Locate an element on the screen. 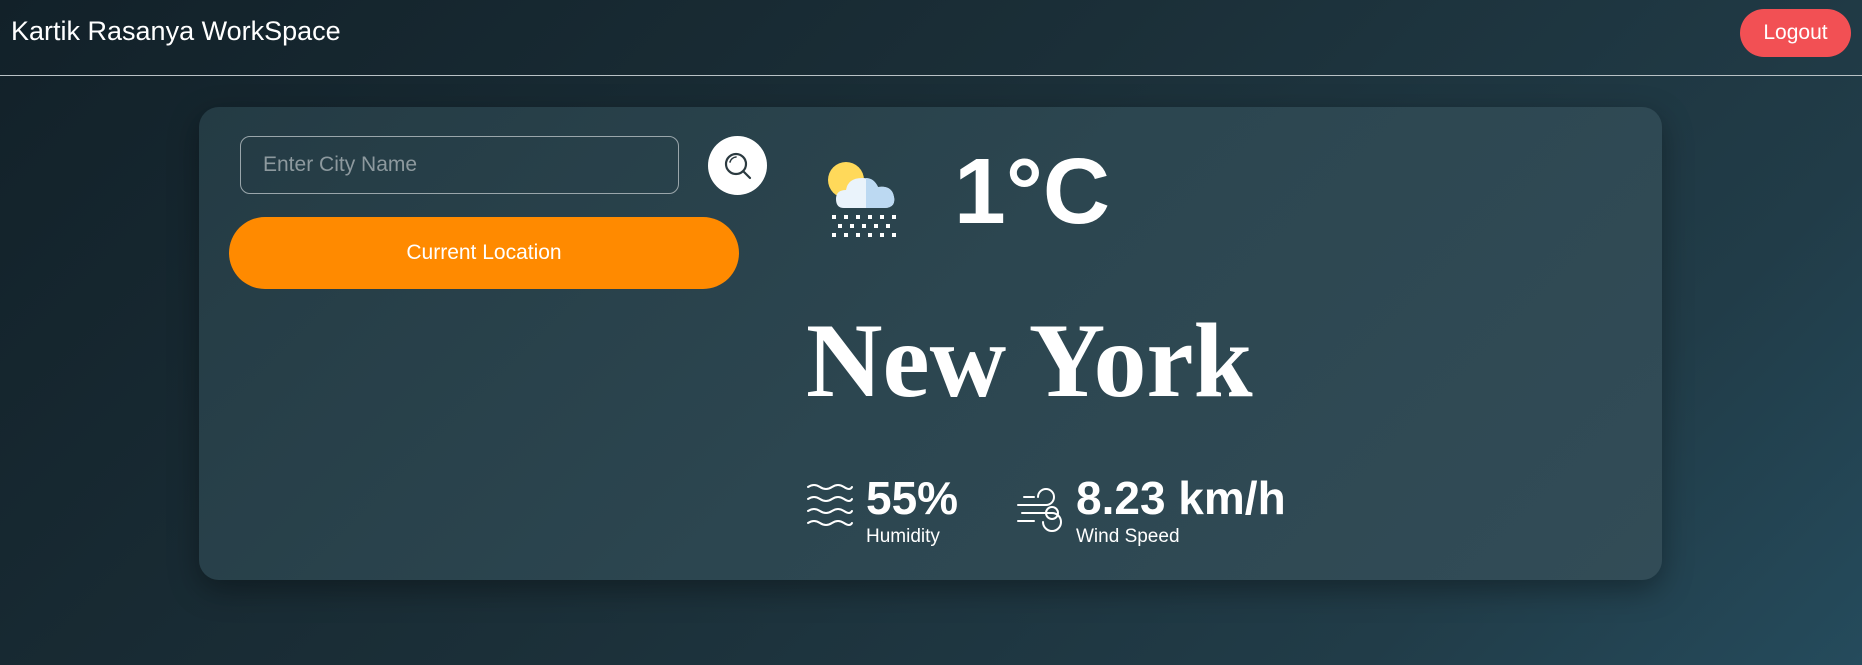  humidity-label: Humidity is located at coordinates (903, 536).